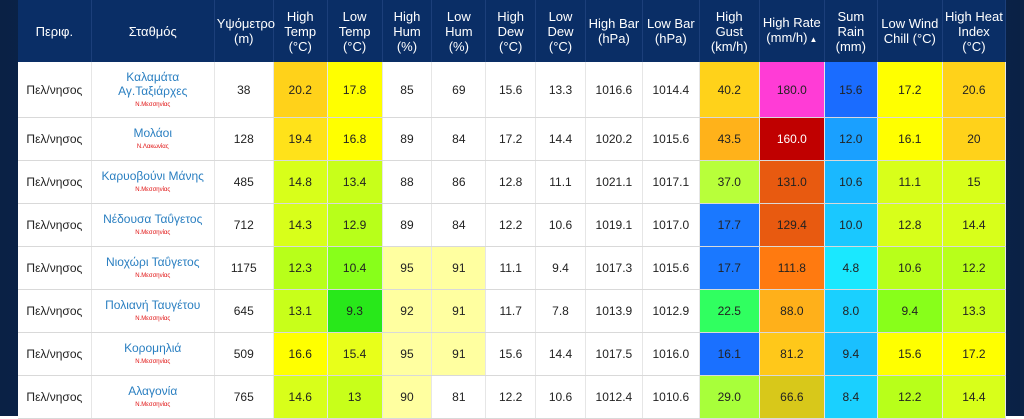  Describe the element at coordinates (851, 139) in the screenshot. I see `col-sum-rain-cell: 12.0` at that location.